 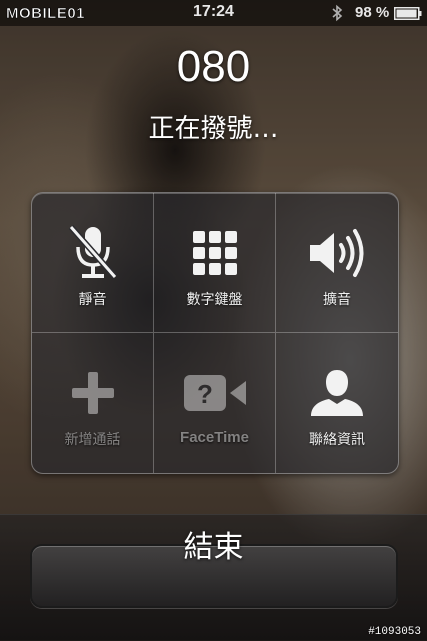 I want to click on keypad-icon, so click(x=214, y=253).